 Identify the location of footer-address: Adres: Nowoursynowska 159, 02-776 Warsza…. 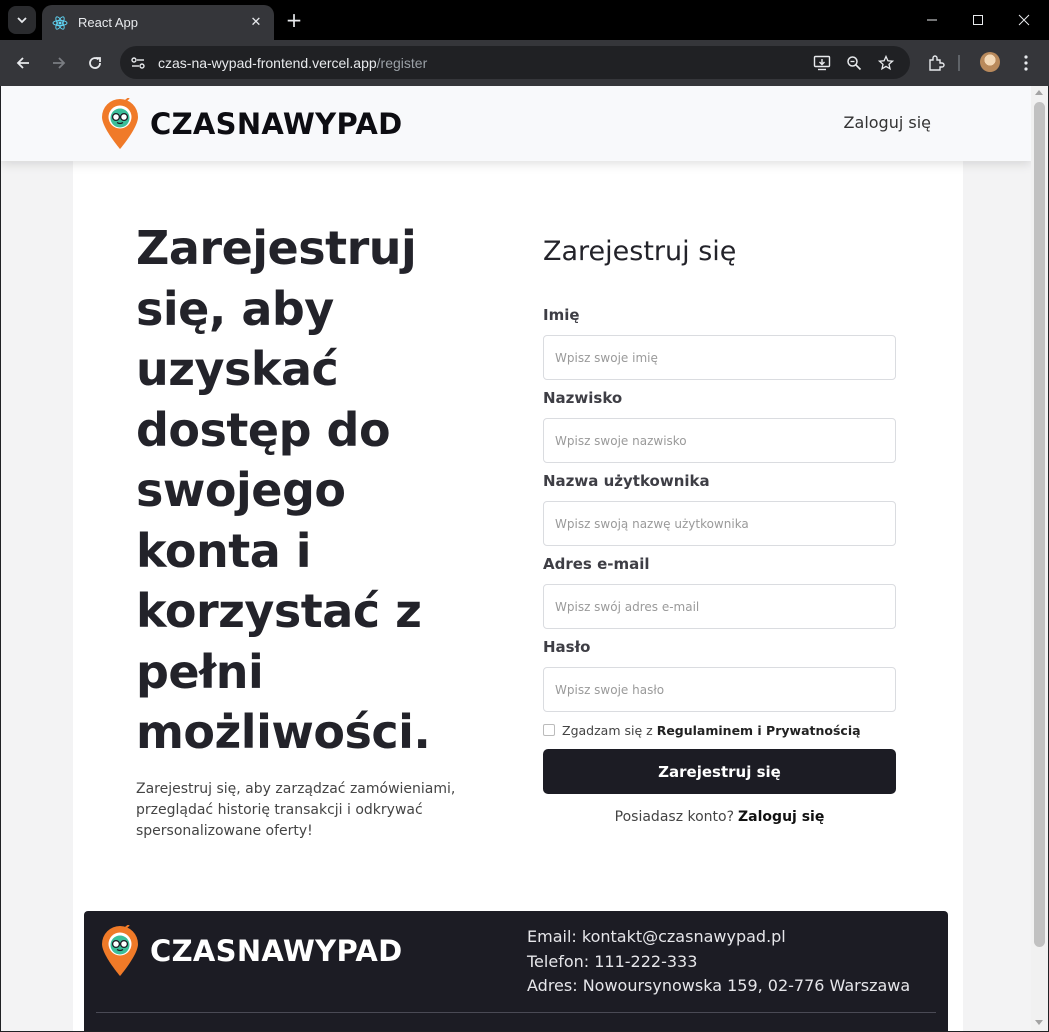
(719, 985).